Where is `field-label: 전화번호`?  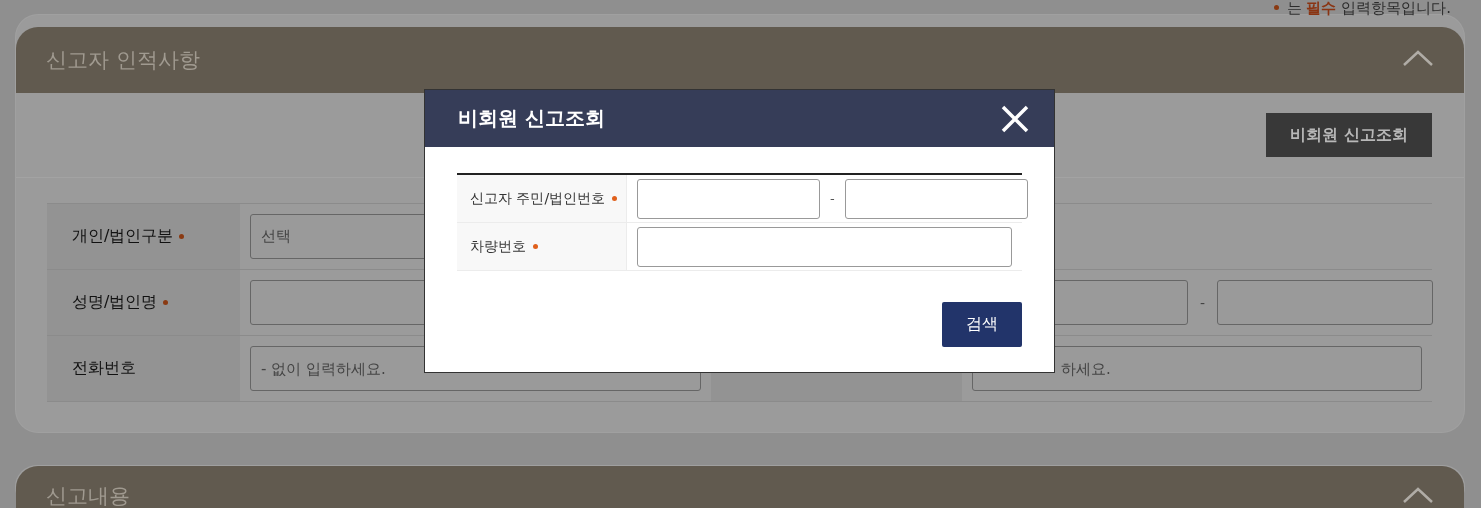
field-label: 전화번호 is located at coordinates (104, 368).